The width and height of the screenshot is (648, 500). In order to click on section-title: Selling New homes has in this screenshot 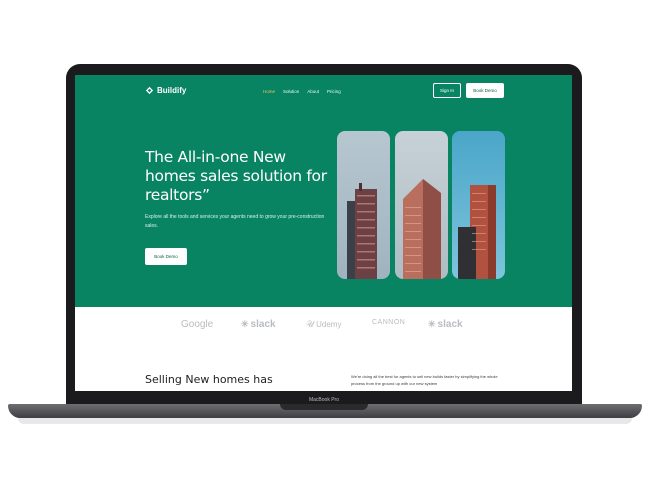, I will do `click(209, 379)`.